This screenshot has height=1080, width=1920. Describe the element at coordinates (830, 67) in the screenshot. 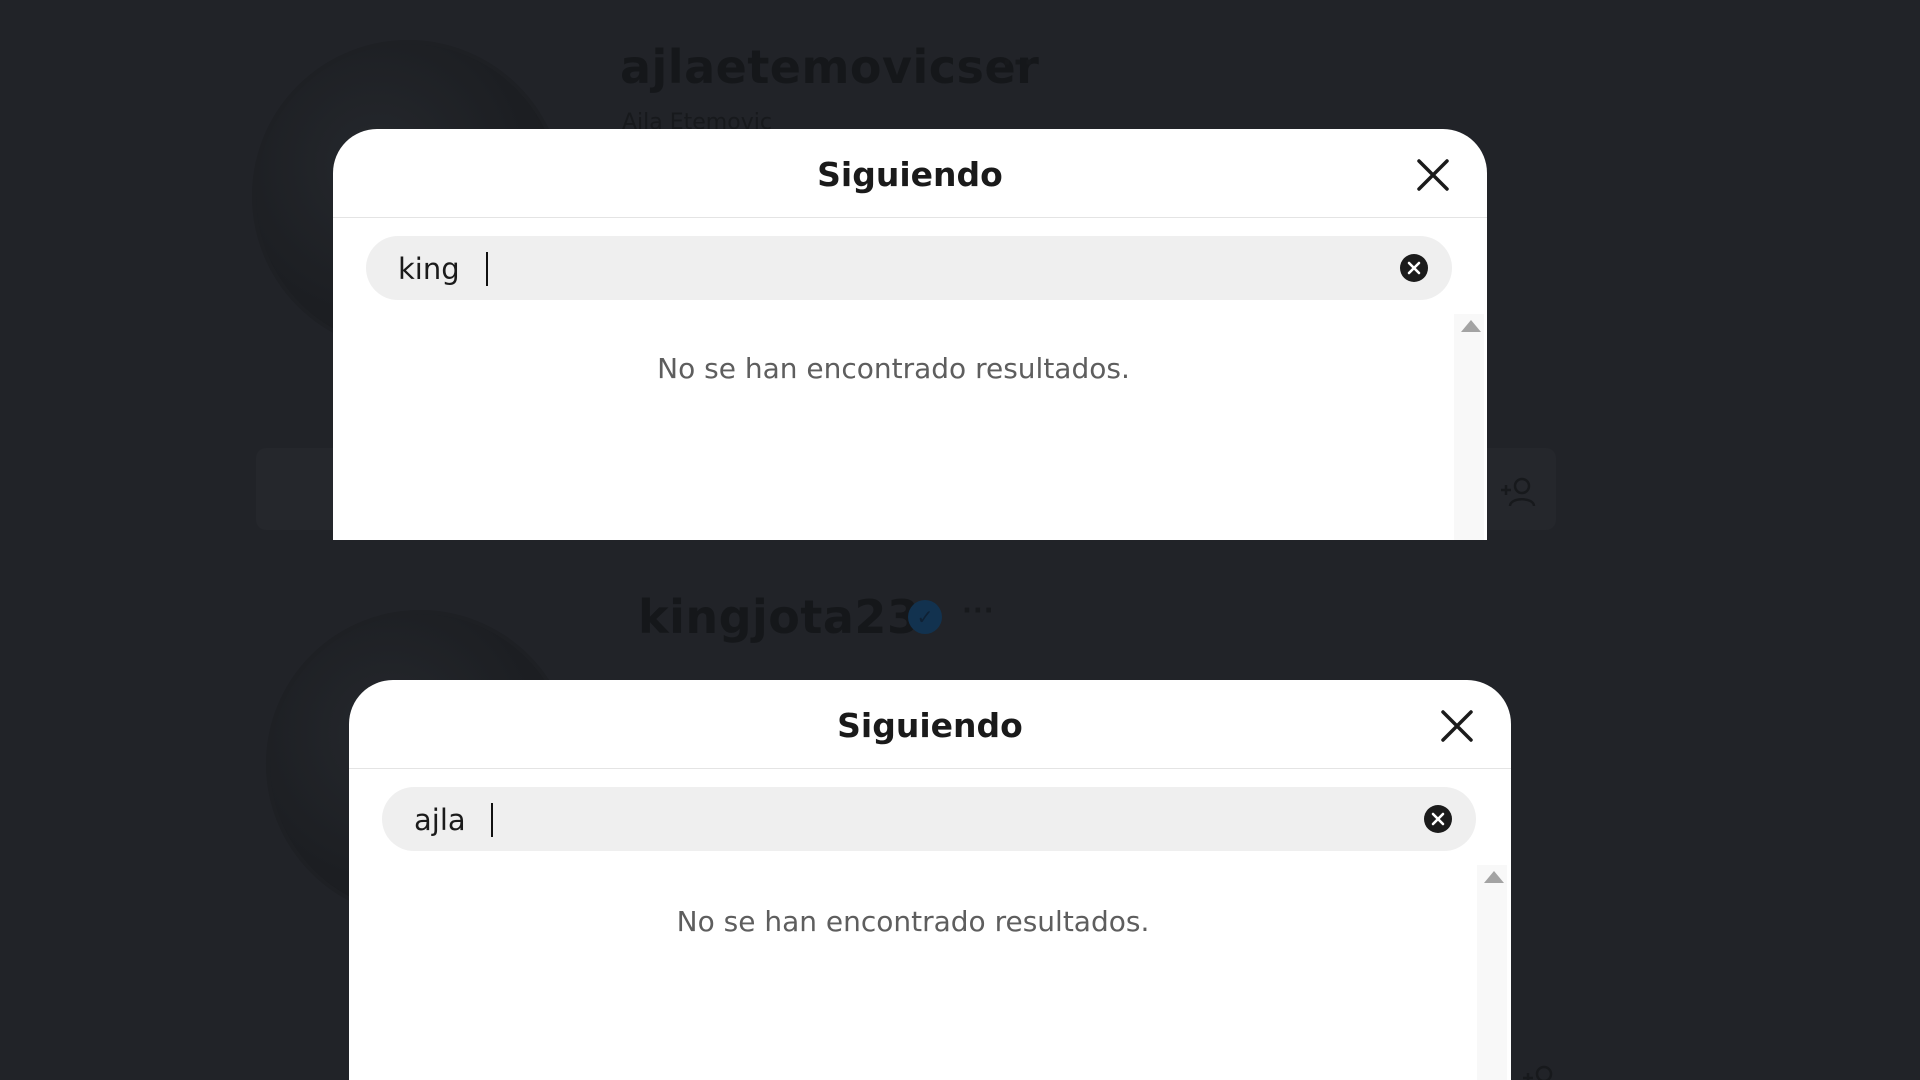

I see `profile-username: ajlaetemovicser` at that location.